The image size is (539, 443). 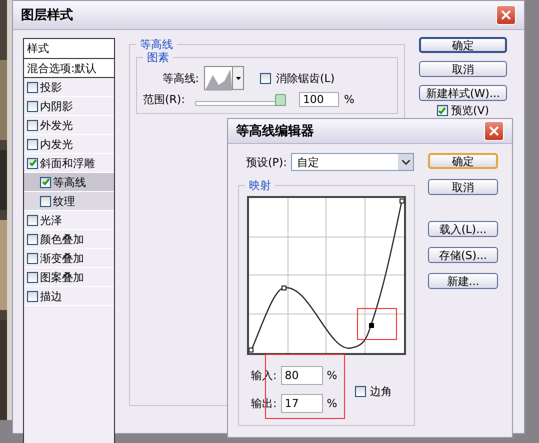 What do you see at coordinates (301, 403) in the screenshot?
I see `output-field: 17` at bounding box center [301, 403].